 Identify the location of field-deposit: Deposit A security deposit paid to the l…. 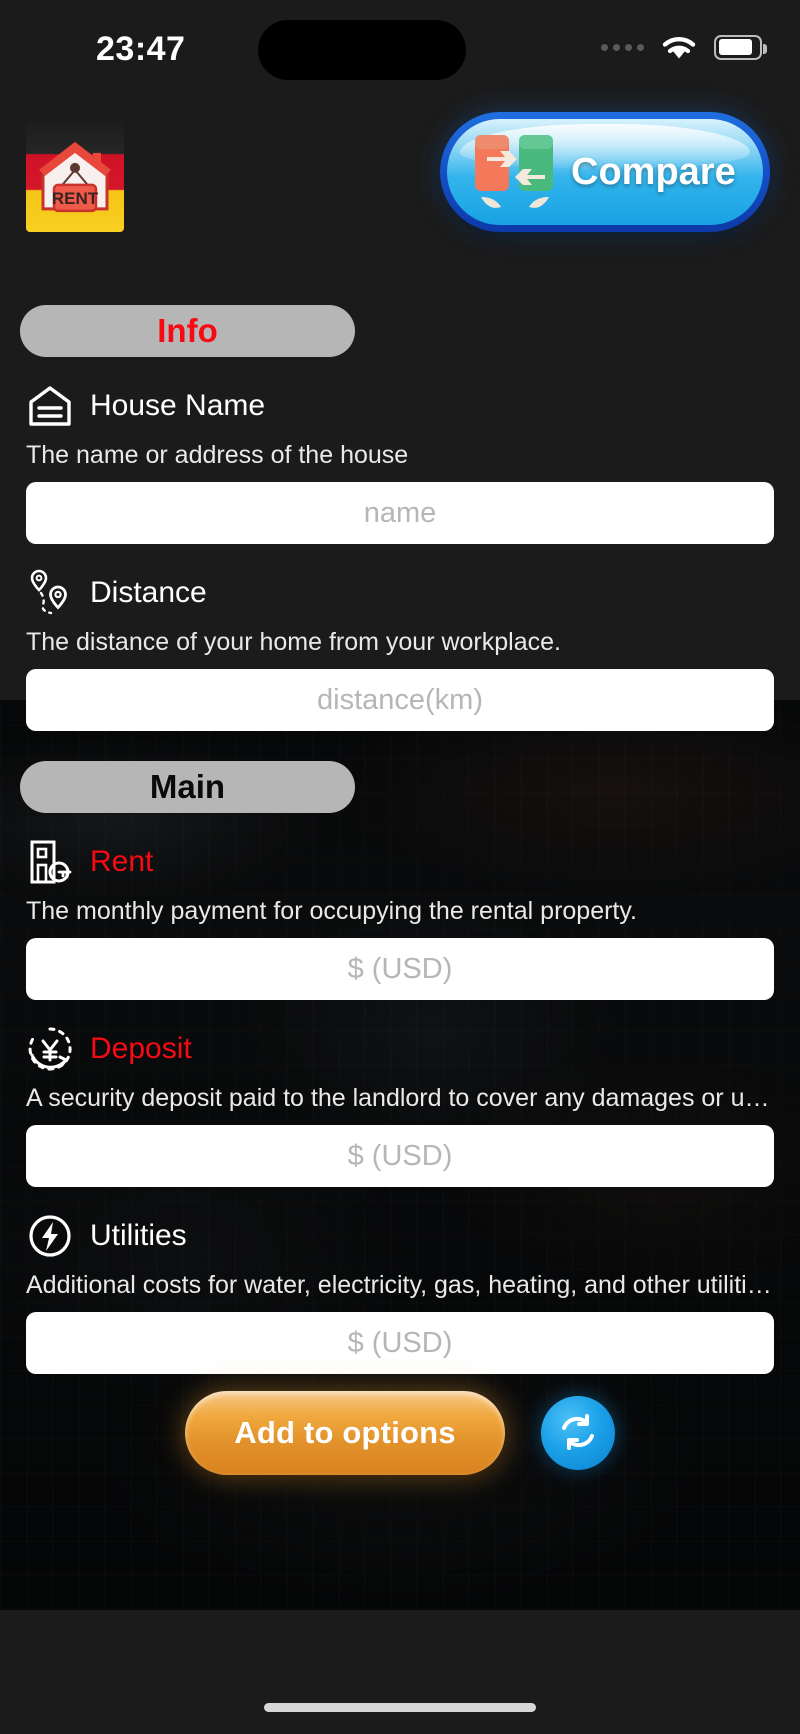
(400, 1106).